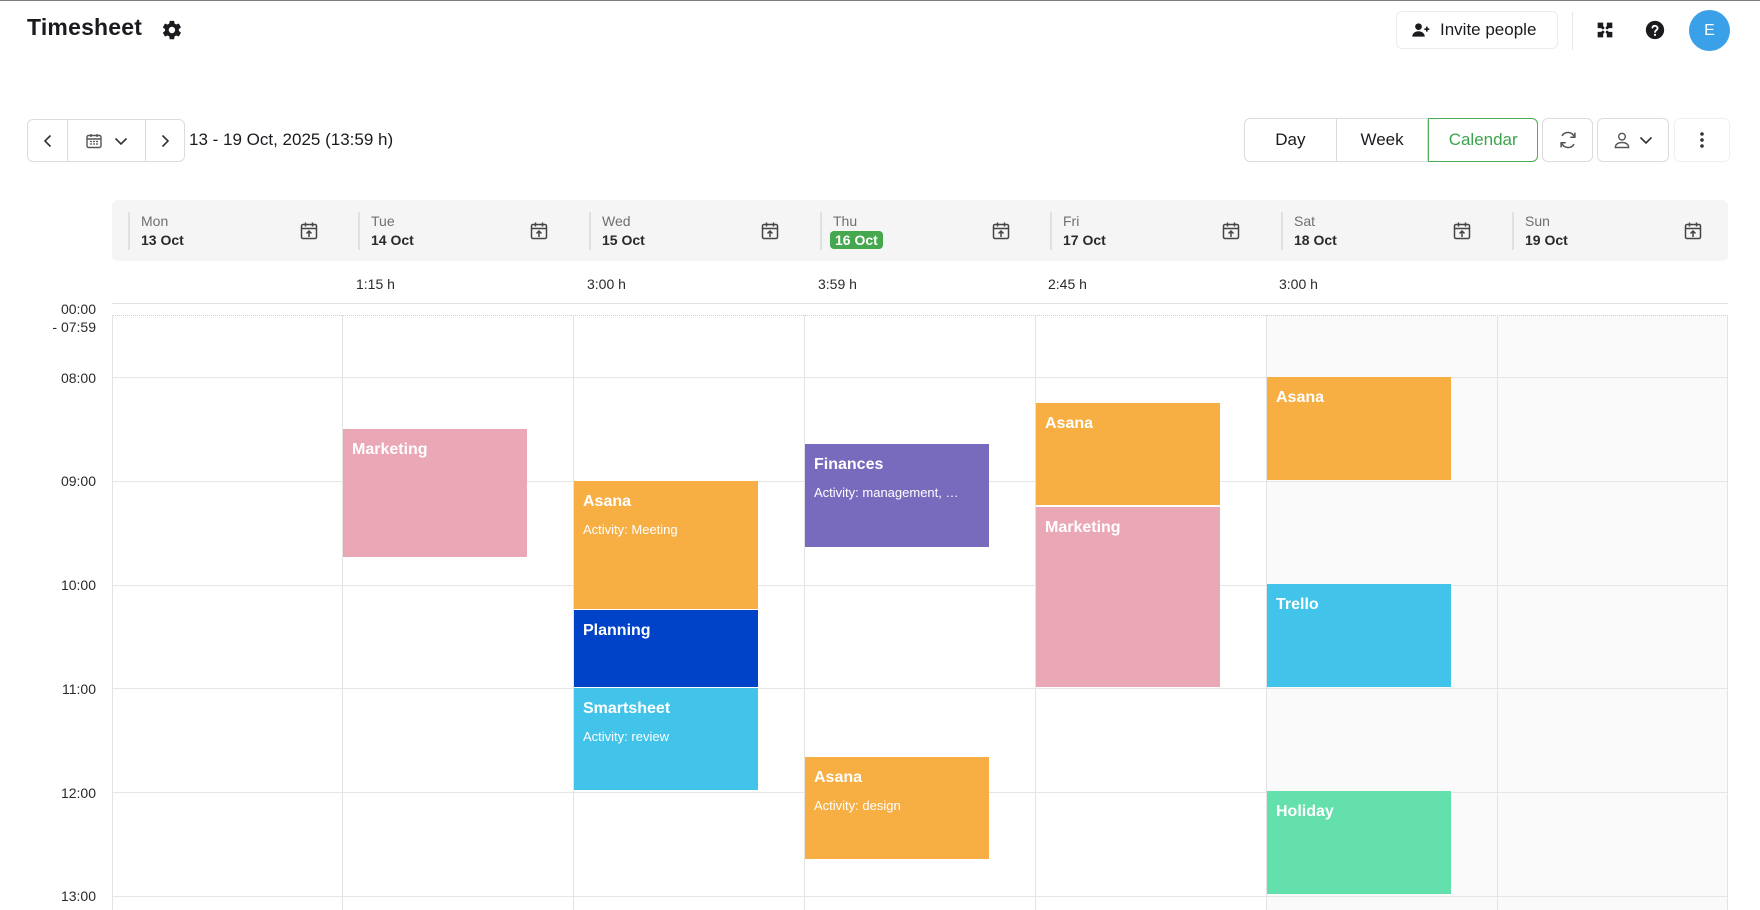  What do you see at coordinates (120, 141) in the screenshot?
I see `chevron-down-icon` at bounding box center [120, 141].